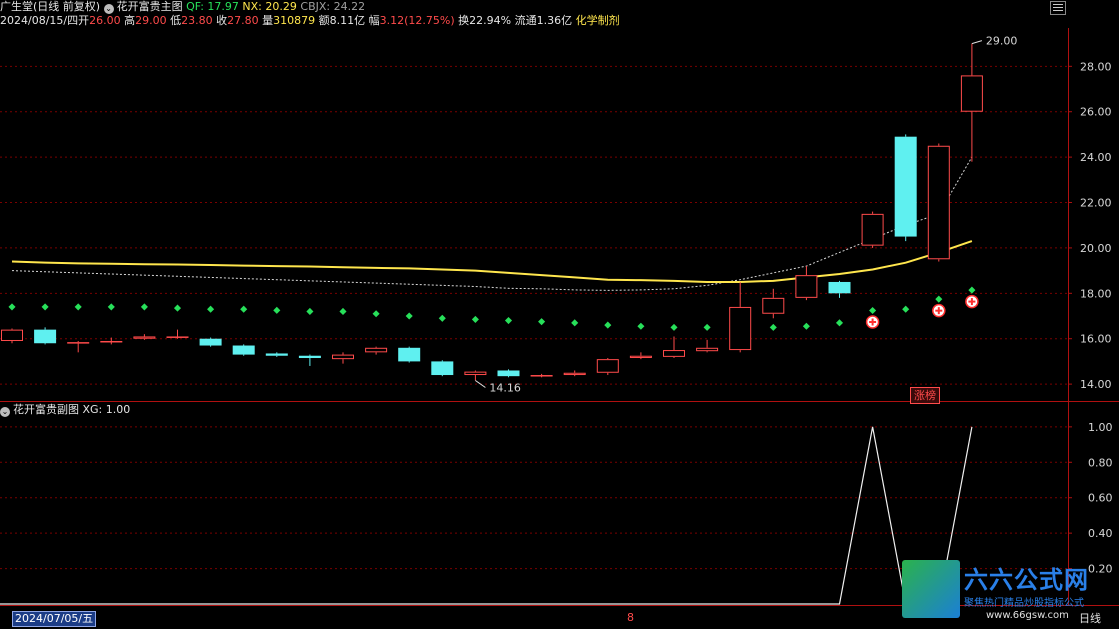 The height and width of the screenshot is (629, 1119). What do you see at coordinates (1026, 580) in the screenshot?
I see `logo-title: 六六公式网` at bounding box center [1026, 580].